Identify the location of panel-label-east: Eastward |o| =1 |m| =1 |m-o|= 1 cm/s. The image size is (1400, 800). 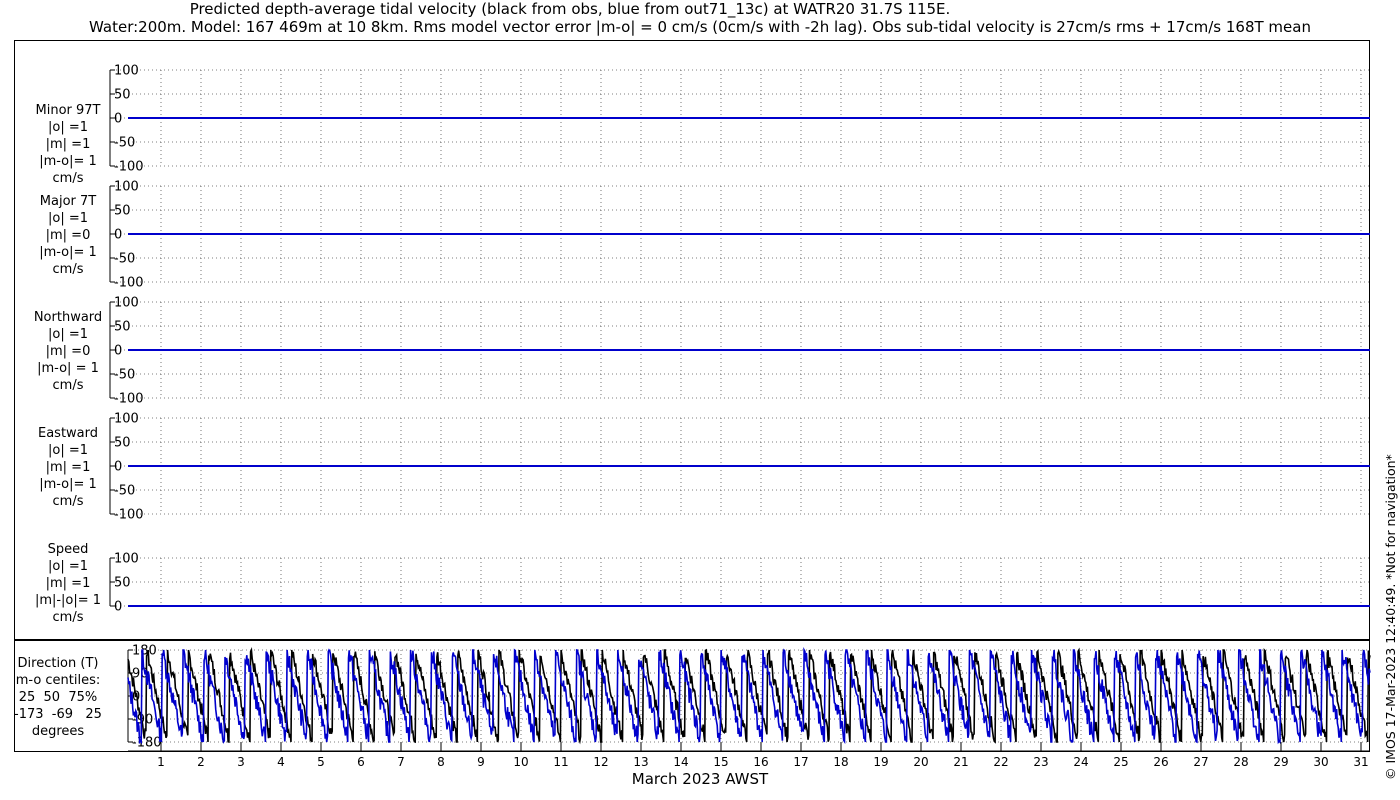
(68, 467).